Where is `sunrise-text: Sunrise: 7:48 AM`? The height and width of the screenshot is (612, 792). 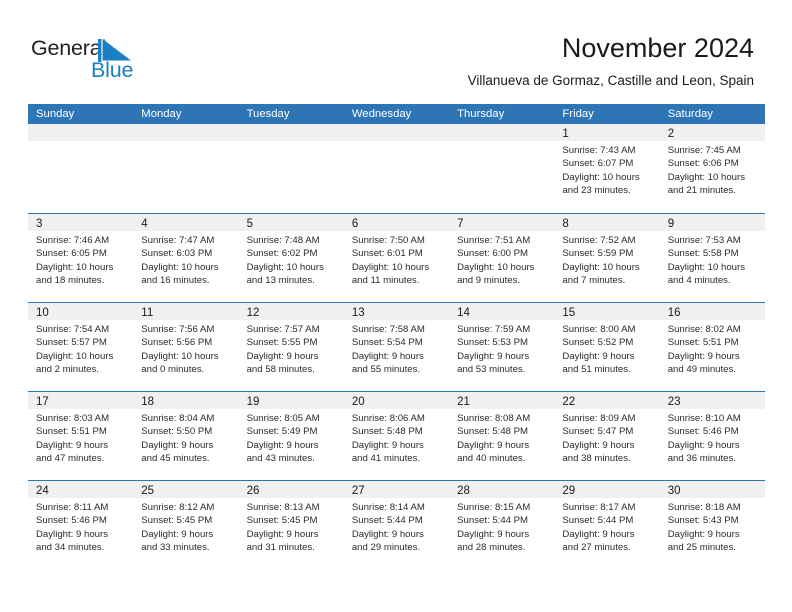
sunrise-text: Sunrise: 7:48 AM is located at coordinates (283, 240).